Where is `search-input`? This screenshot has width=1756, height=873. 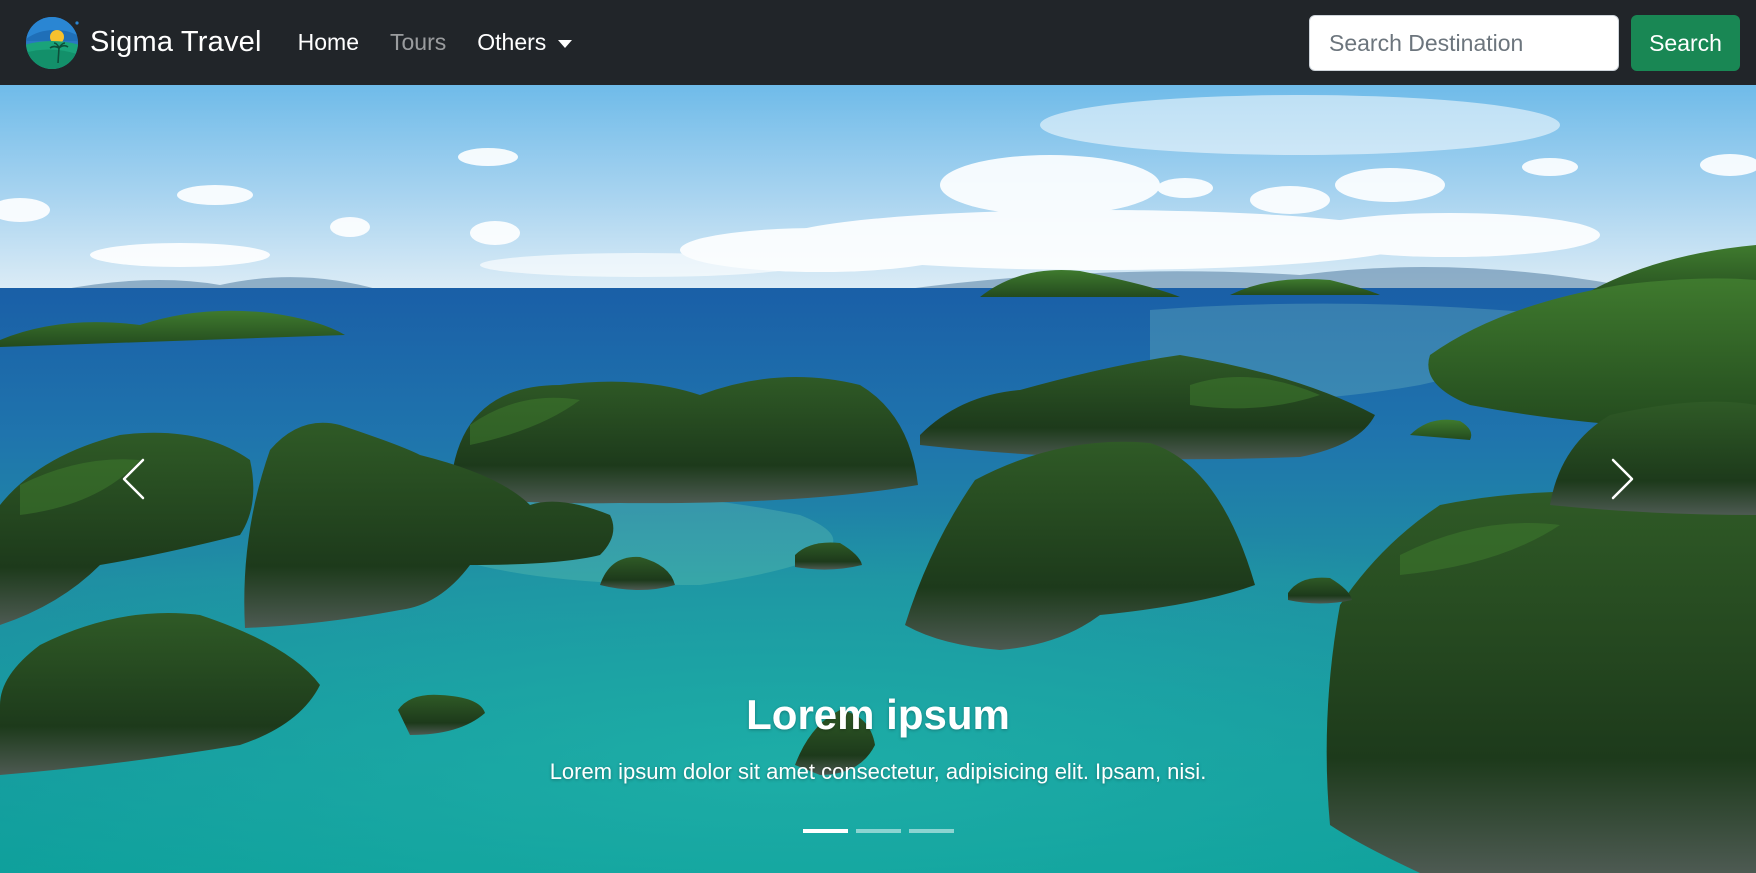 search-input is located at coordinates (1464, 43).